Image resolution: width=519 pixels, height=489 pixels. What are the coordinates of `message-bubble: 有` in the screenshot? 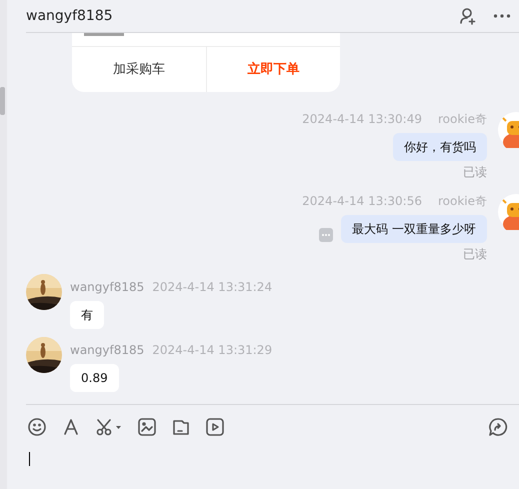 It's located at (87, 315).